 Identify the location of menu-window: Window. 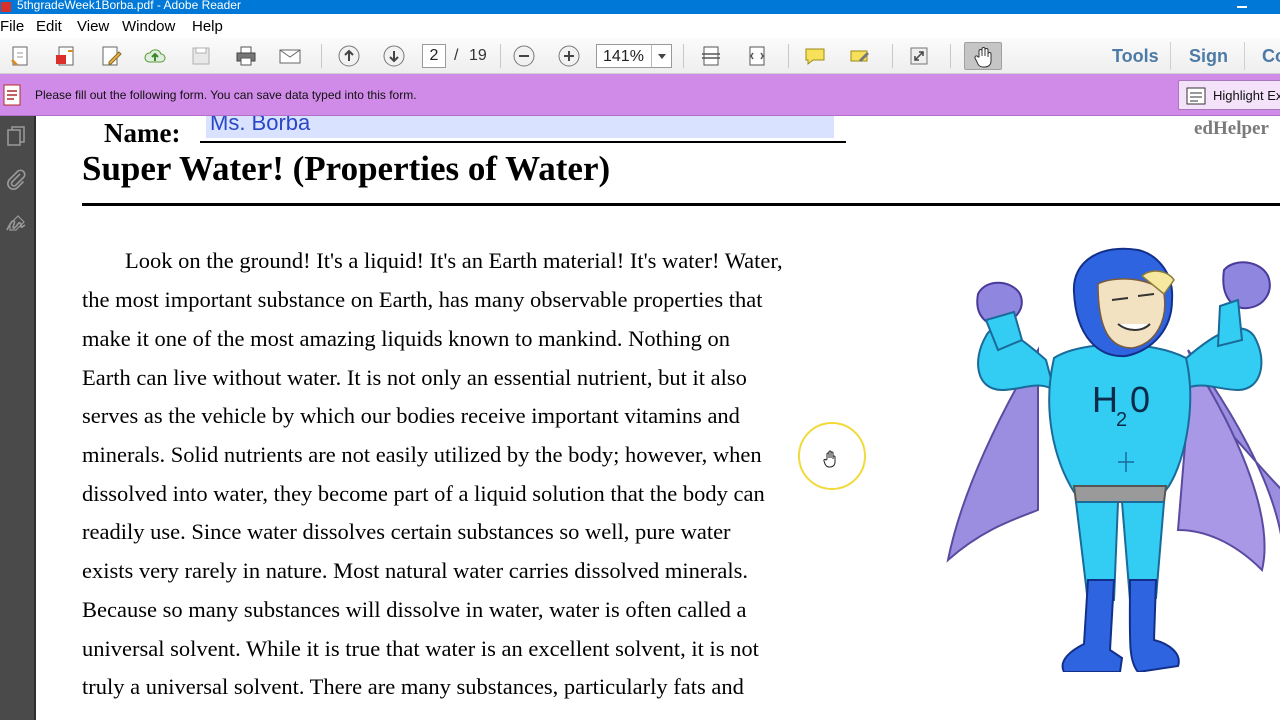
(148, 26).